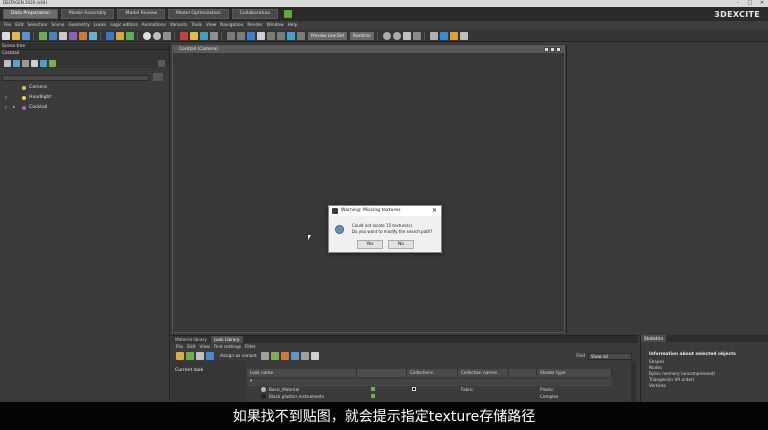 Image resolution: width=768 pixels, height=430 pixels. Describe the element at coordinates (85, 88) in the screenshot. I see `tree-item-camera: Camera` at that location.